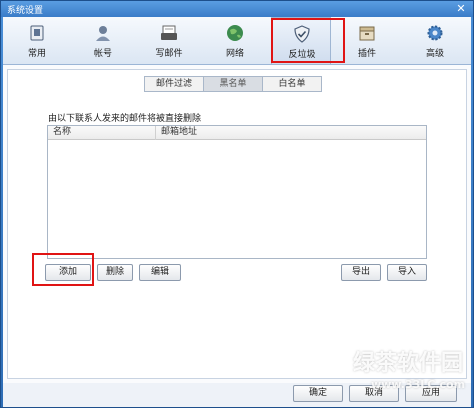 Image resolution: width=474 pixels, height=408 pixels. I want to click on tab-whitelist: 白名单, so click(292, 84).